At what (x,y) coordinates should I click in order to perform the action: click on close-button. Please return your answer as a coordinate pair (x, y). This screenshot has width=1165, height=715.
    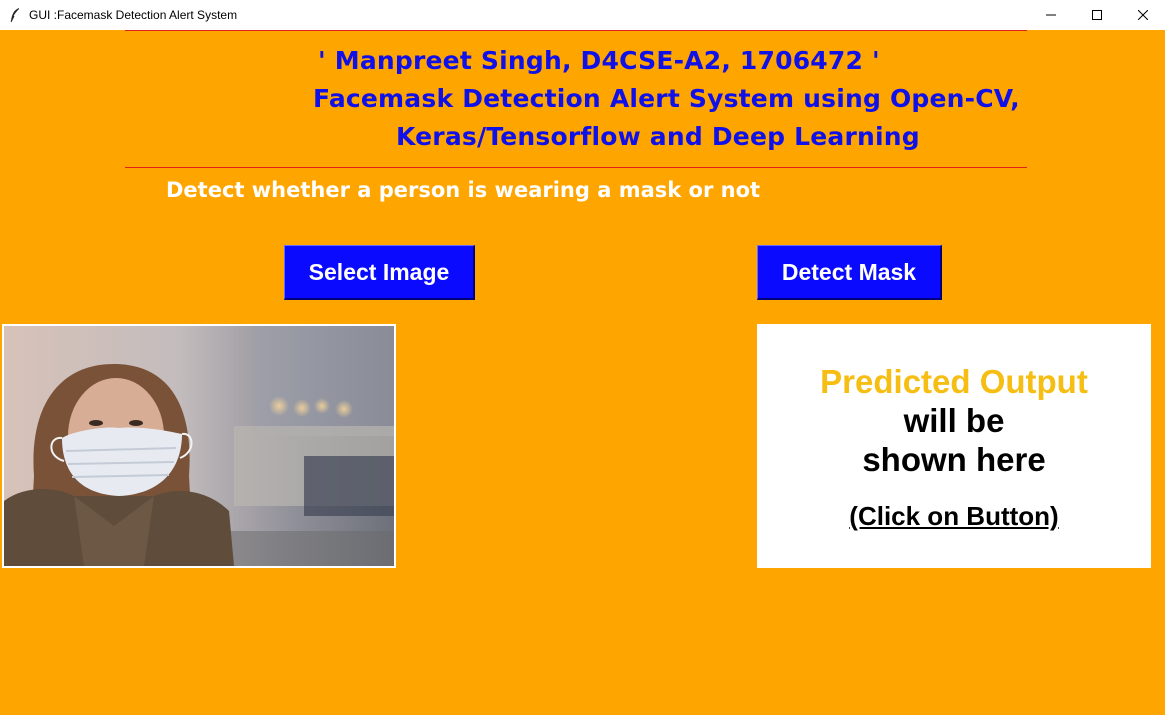
    Looking at the image, I should click on (1142, 15).